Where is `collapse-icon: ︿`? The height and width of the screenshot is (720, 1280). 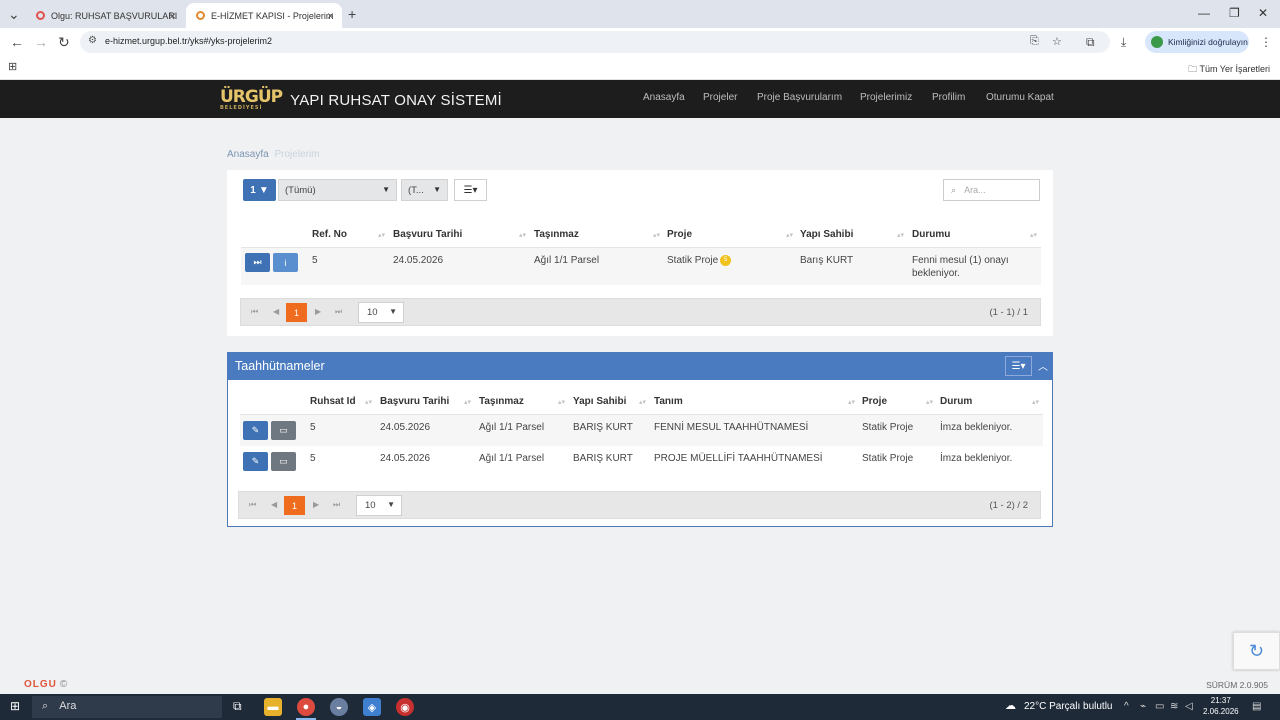 collapse-icon: ︿ is located at coordinates (1043, 365).